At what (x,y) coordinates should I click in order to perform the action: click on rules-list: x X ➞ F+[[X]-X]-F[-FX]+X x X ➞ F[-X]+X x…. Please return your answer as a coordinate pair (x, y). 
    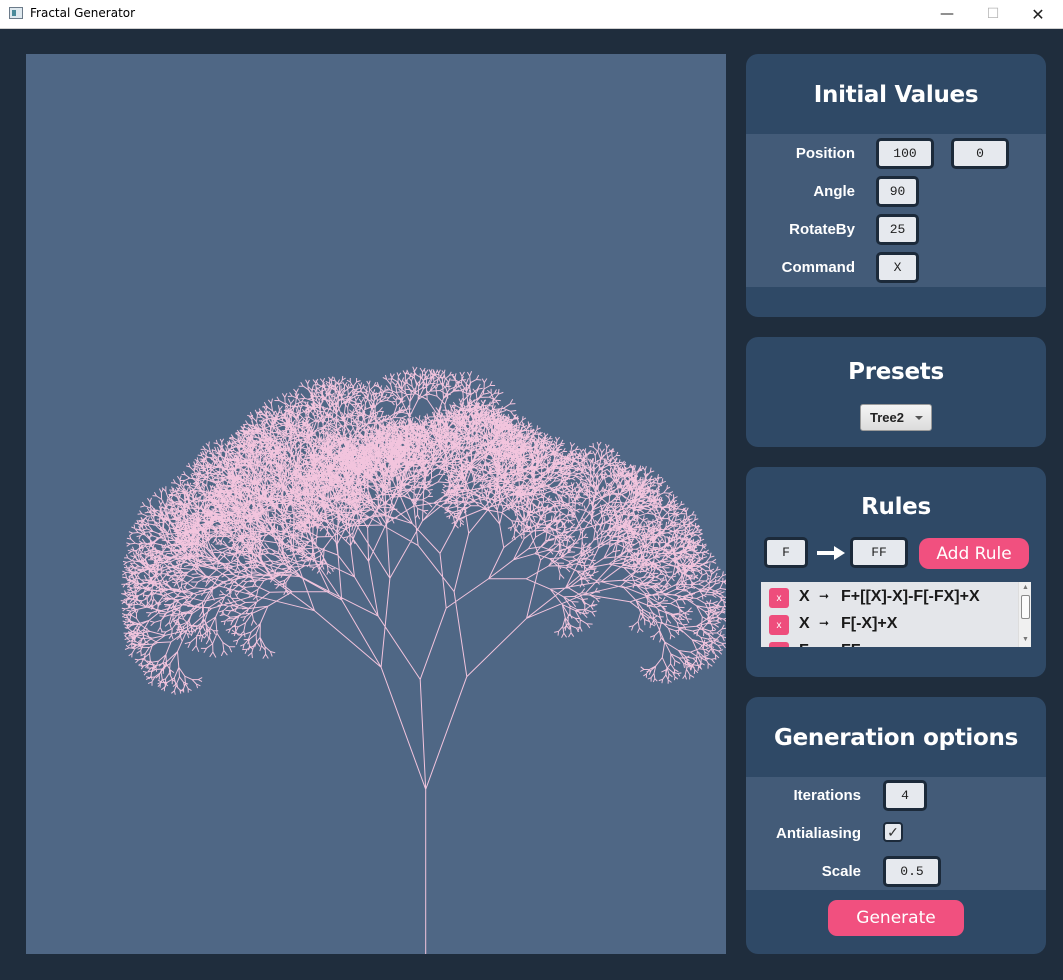
    Looking at the image, I should click on (896, 614).